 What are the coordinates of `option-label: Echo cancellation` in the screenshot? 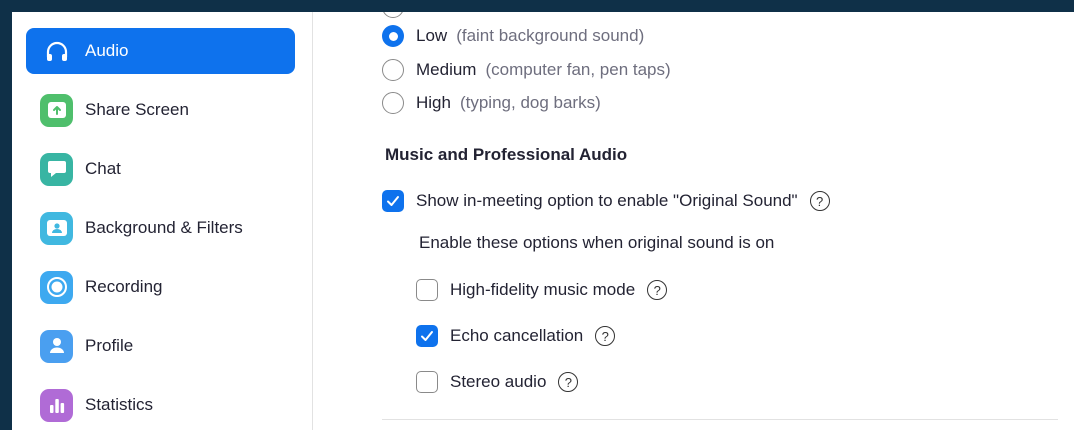 It's located at (517, 335).